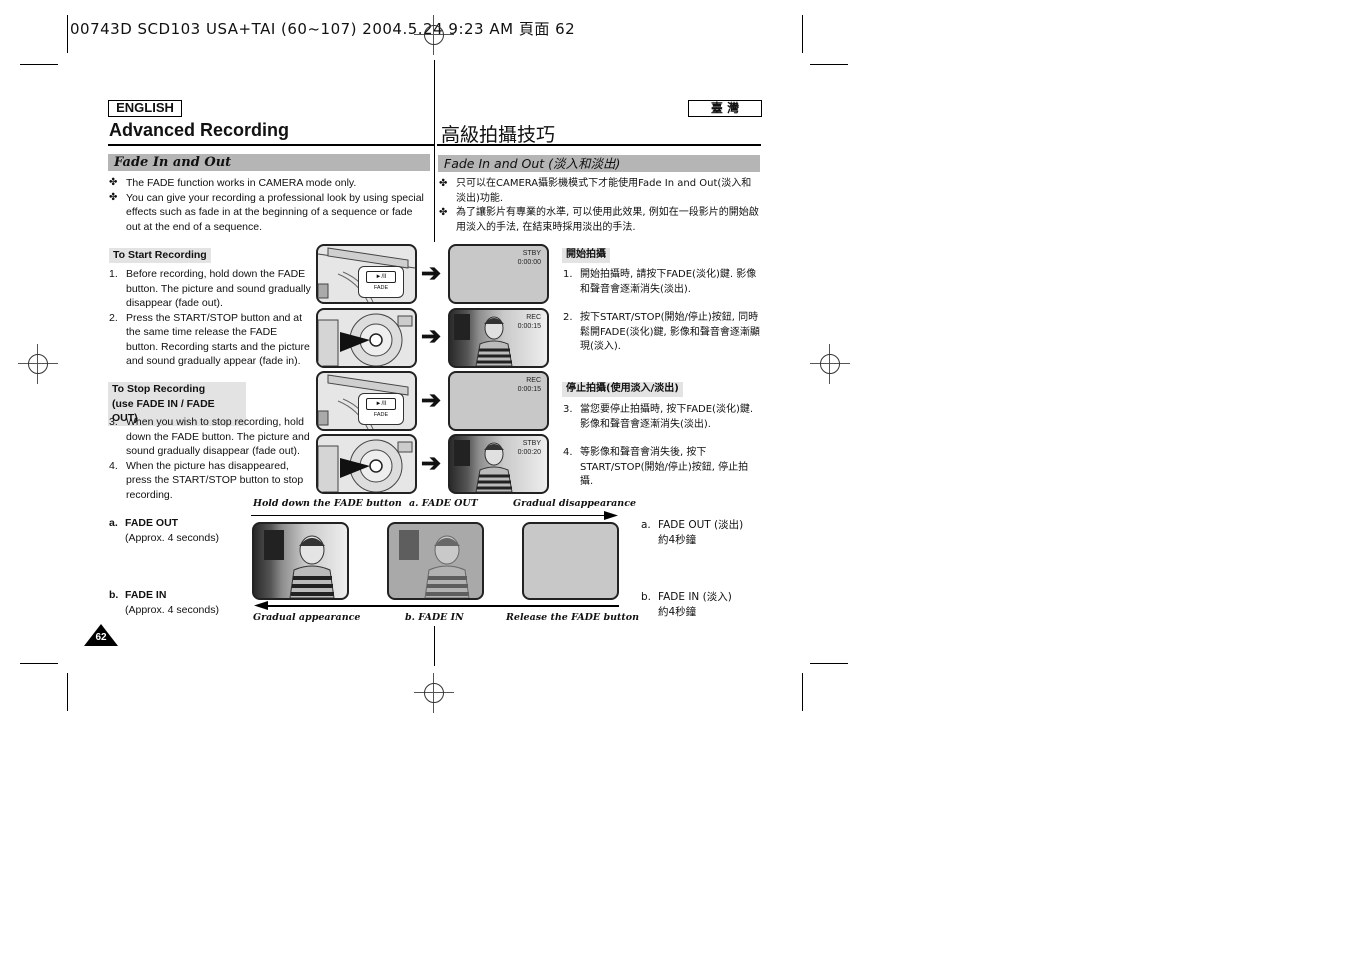  I want to click on page-title-chinese: 高級拍攝技巧, so click(498, 135).